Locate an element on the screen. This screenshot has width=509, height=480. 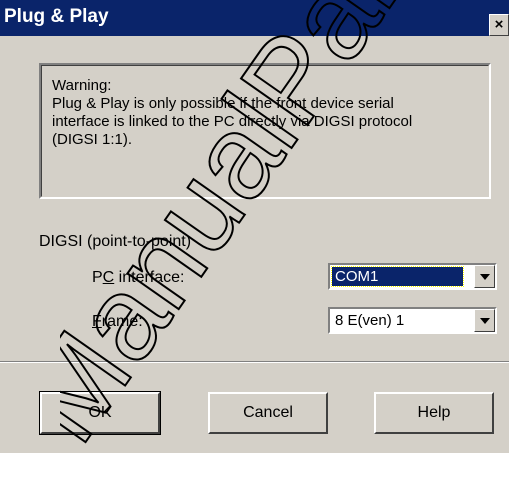
cancel-button: Cancel is located at coordinates (268, 413).